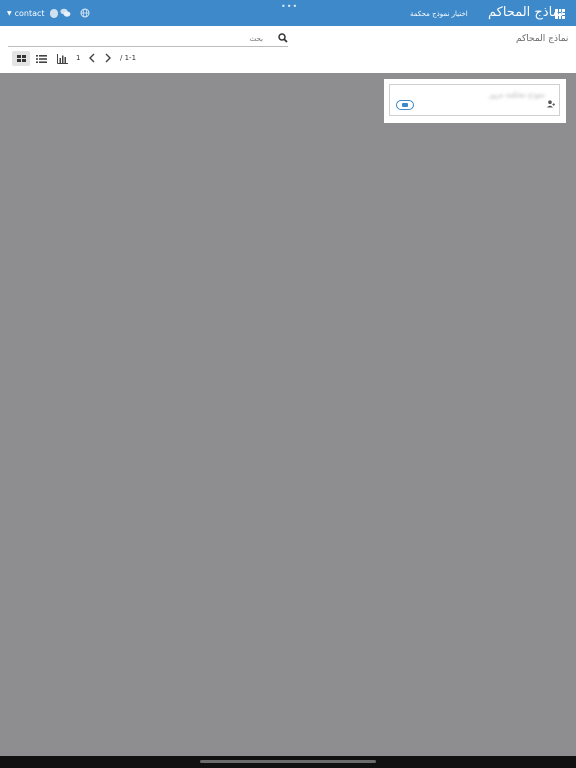  I want to click on search-icon, so click(283, 38).